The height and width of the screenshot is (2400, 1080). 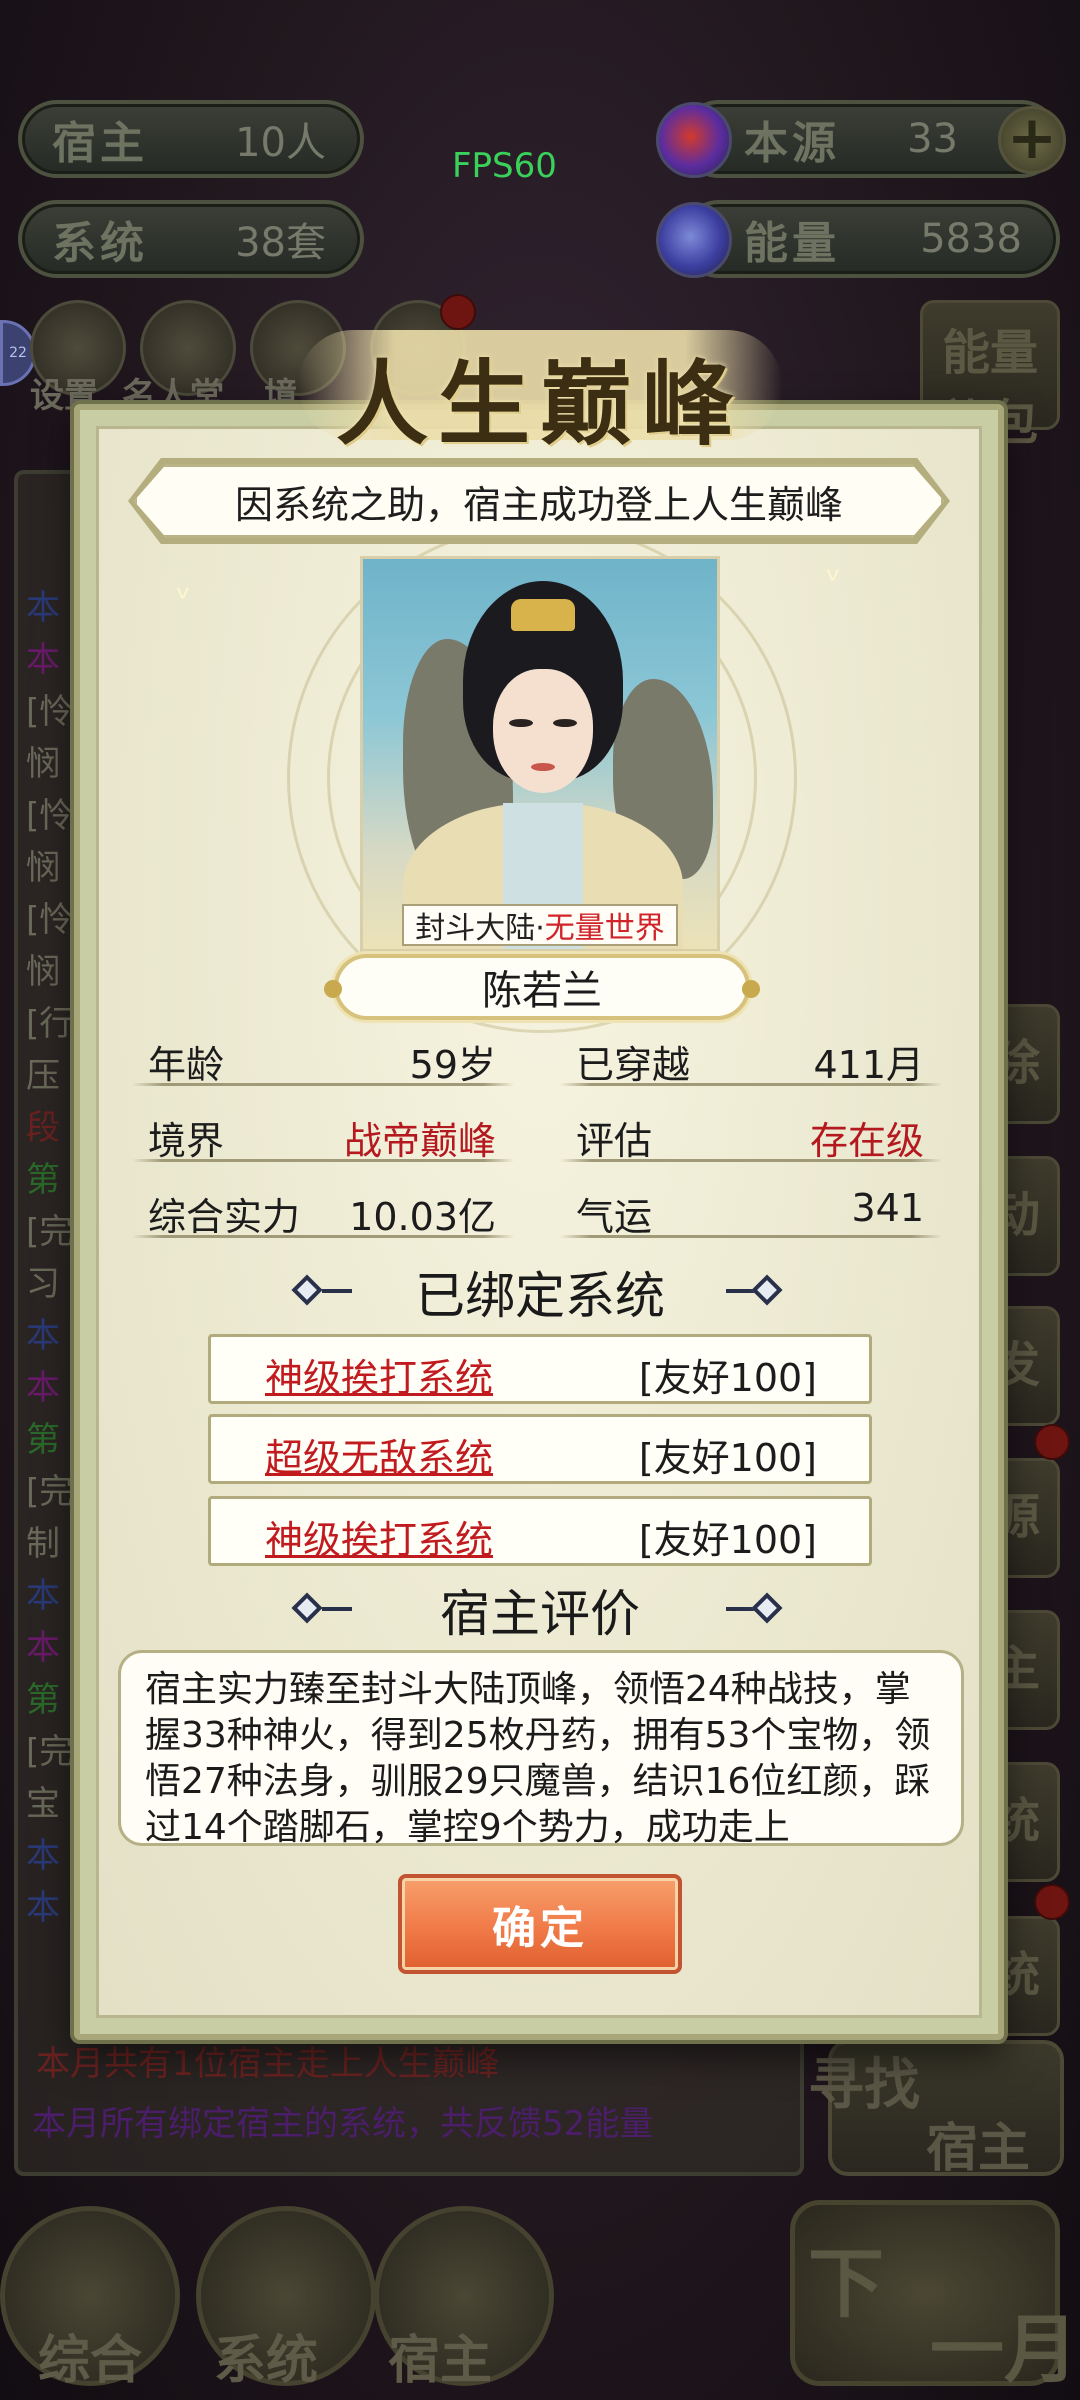 What do you see at coordinates (540, 1296) in the screenshot?
I see `bound-systems-title: 已绑定系统` at bounding box center [540, 1296].